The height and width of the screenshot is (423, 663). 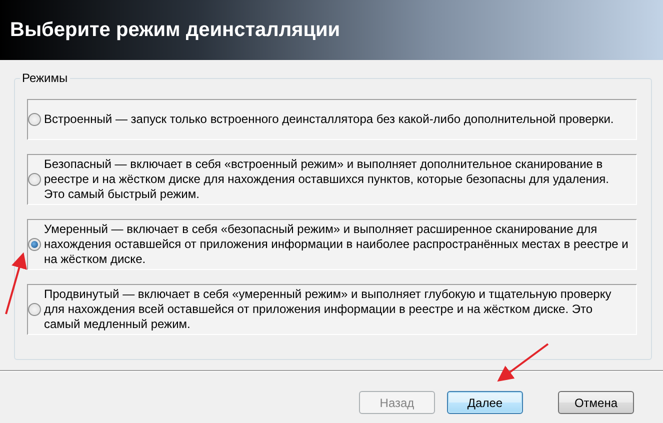 What do you see at coordinates (329, 119) in the screenshot?
I see `option-label: Встроенный — запуск только встроенного деинсталлятора без какой-либо дополнительной проверки.` at bounding box center [329, 119].